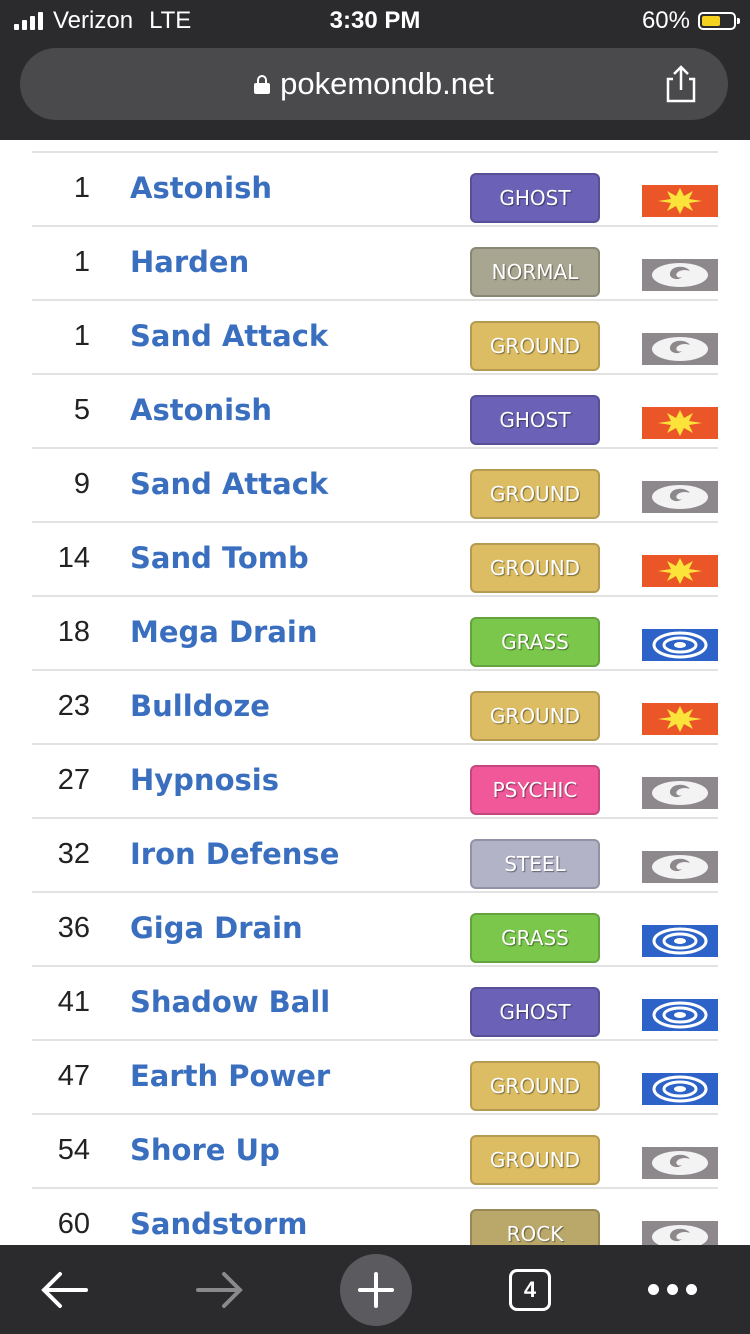 The height and width of the screenshot is (1334, 750). I want to click on type-badge: PSYCHIC, so click(535, 790).